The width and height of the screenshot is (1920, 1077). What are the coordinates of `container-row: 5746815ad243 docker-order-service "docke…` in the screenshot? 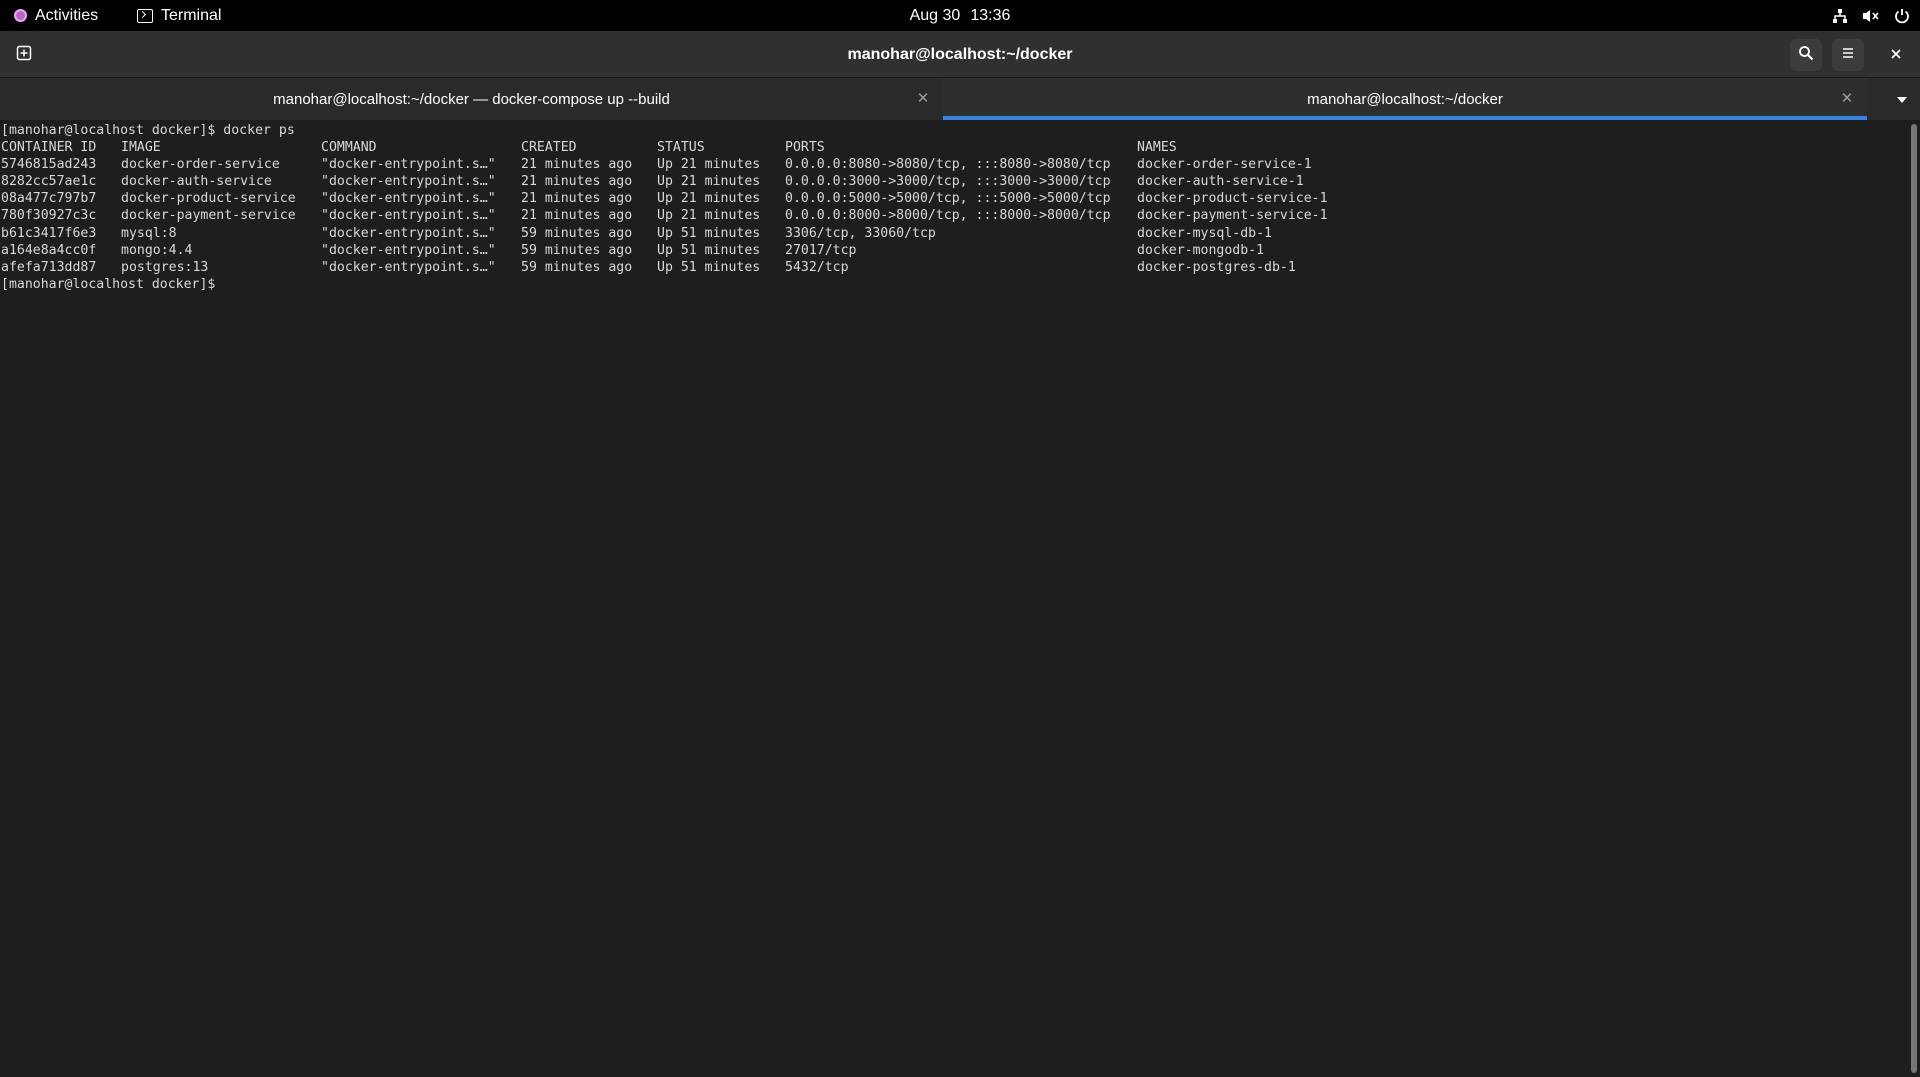 It's located at (954, 164).